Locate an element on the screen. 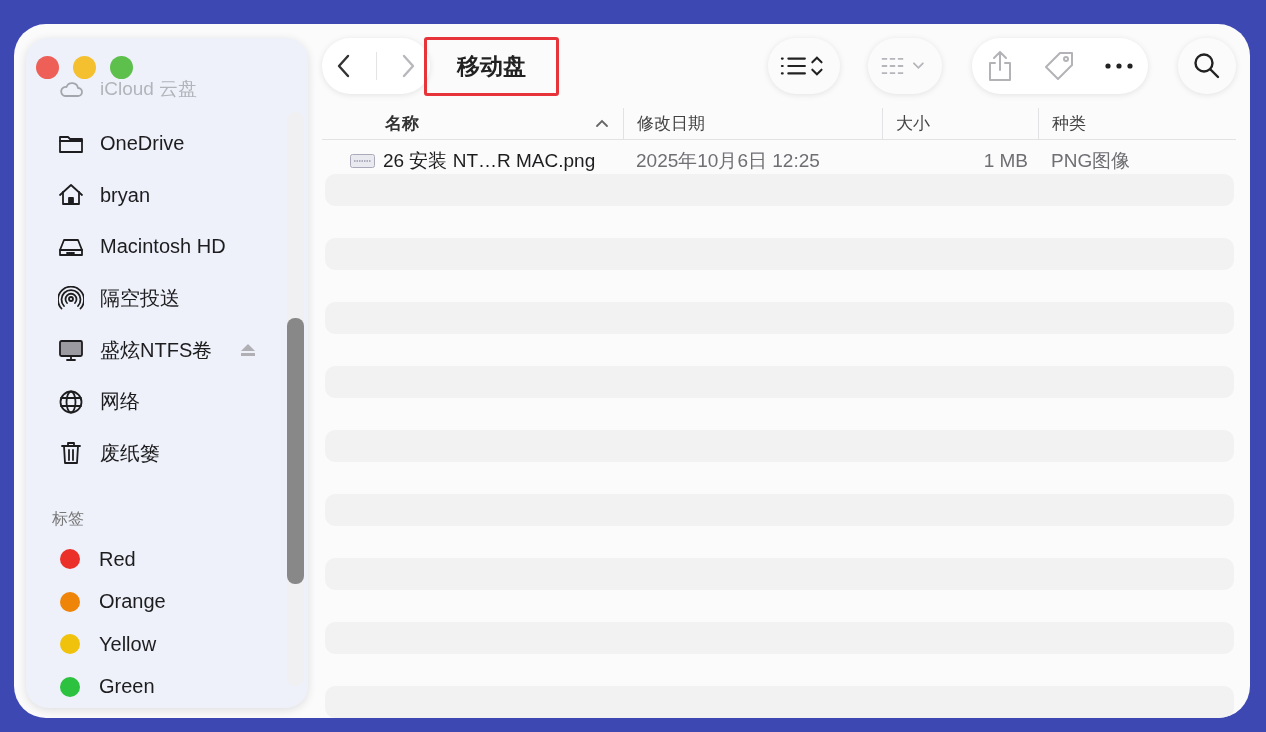  sidebar-item: bryan is located at coordinates (179, 195).